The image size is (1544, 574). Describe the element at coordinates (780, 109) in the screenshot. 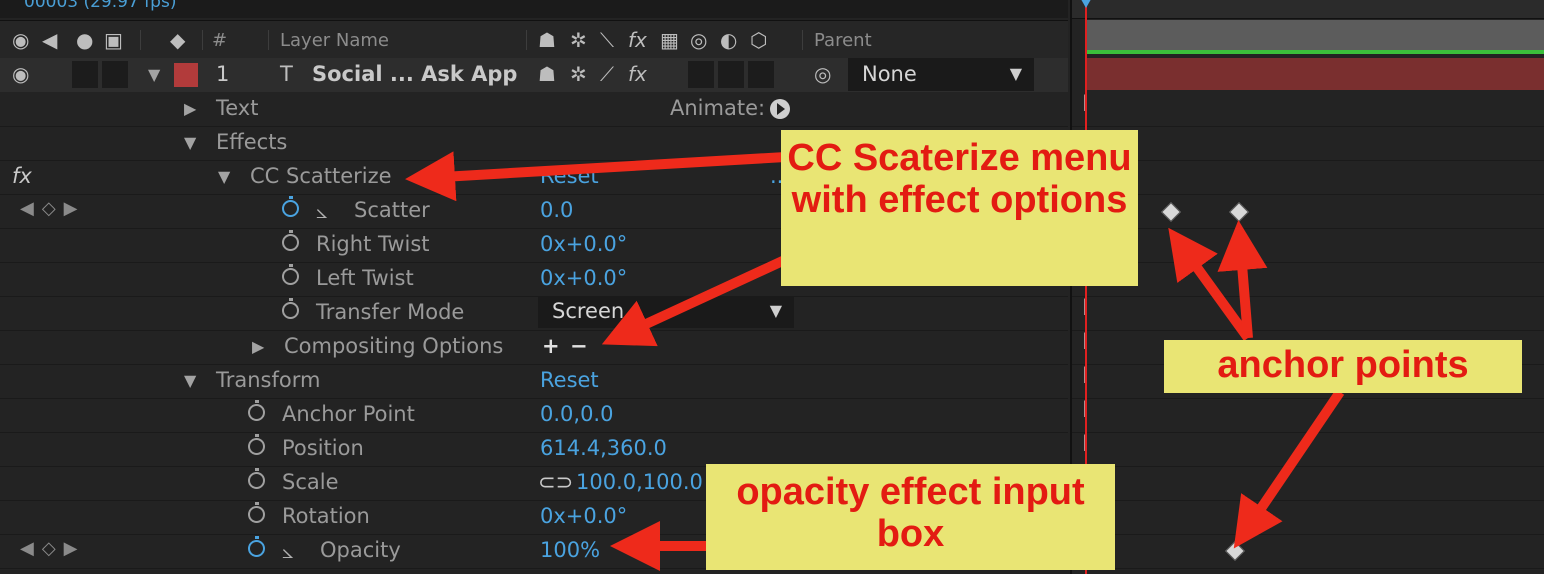

I see `animate-button` at that location.